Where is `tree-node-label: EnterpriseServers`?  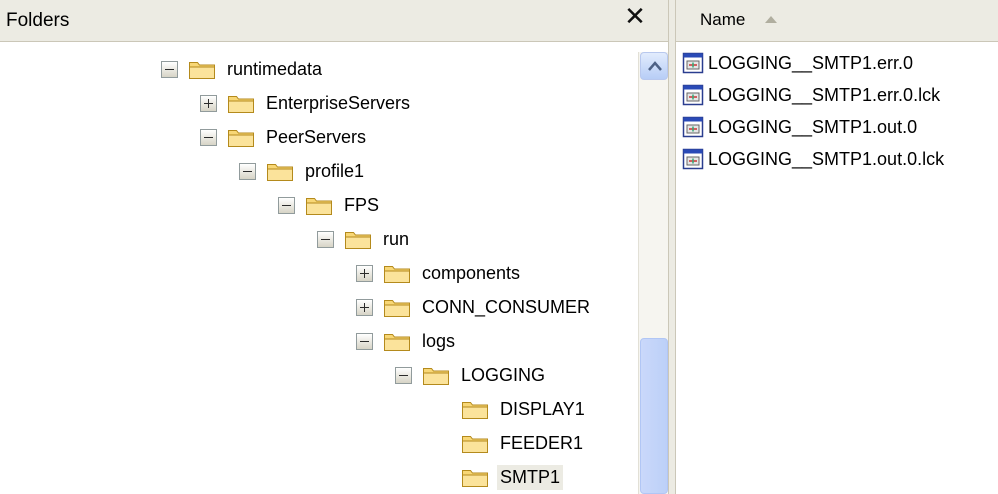
tree-node-label: EnterpriseServers is located at coordinates (338, 103).